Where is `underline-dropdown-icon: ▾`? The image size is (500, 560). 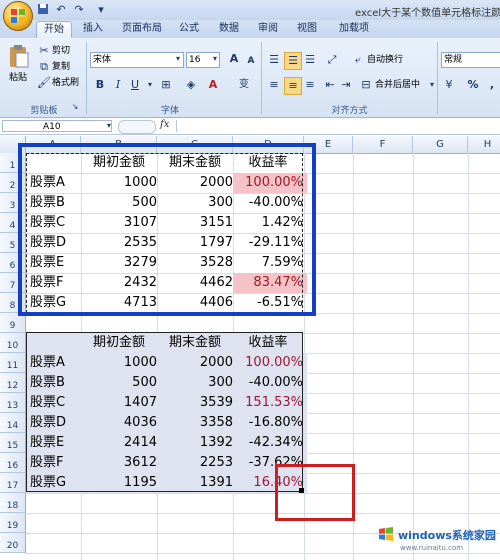
underline-dropdown-icon: ▾ is located at coordinates (150, 85).